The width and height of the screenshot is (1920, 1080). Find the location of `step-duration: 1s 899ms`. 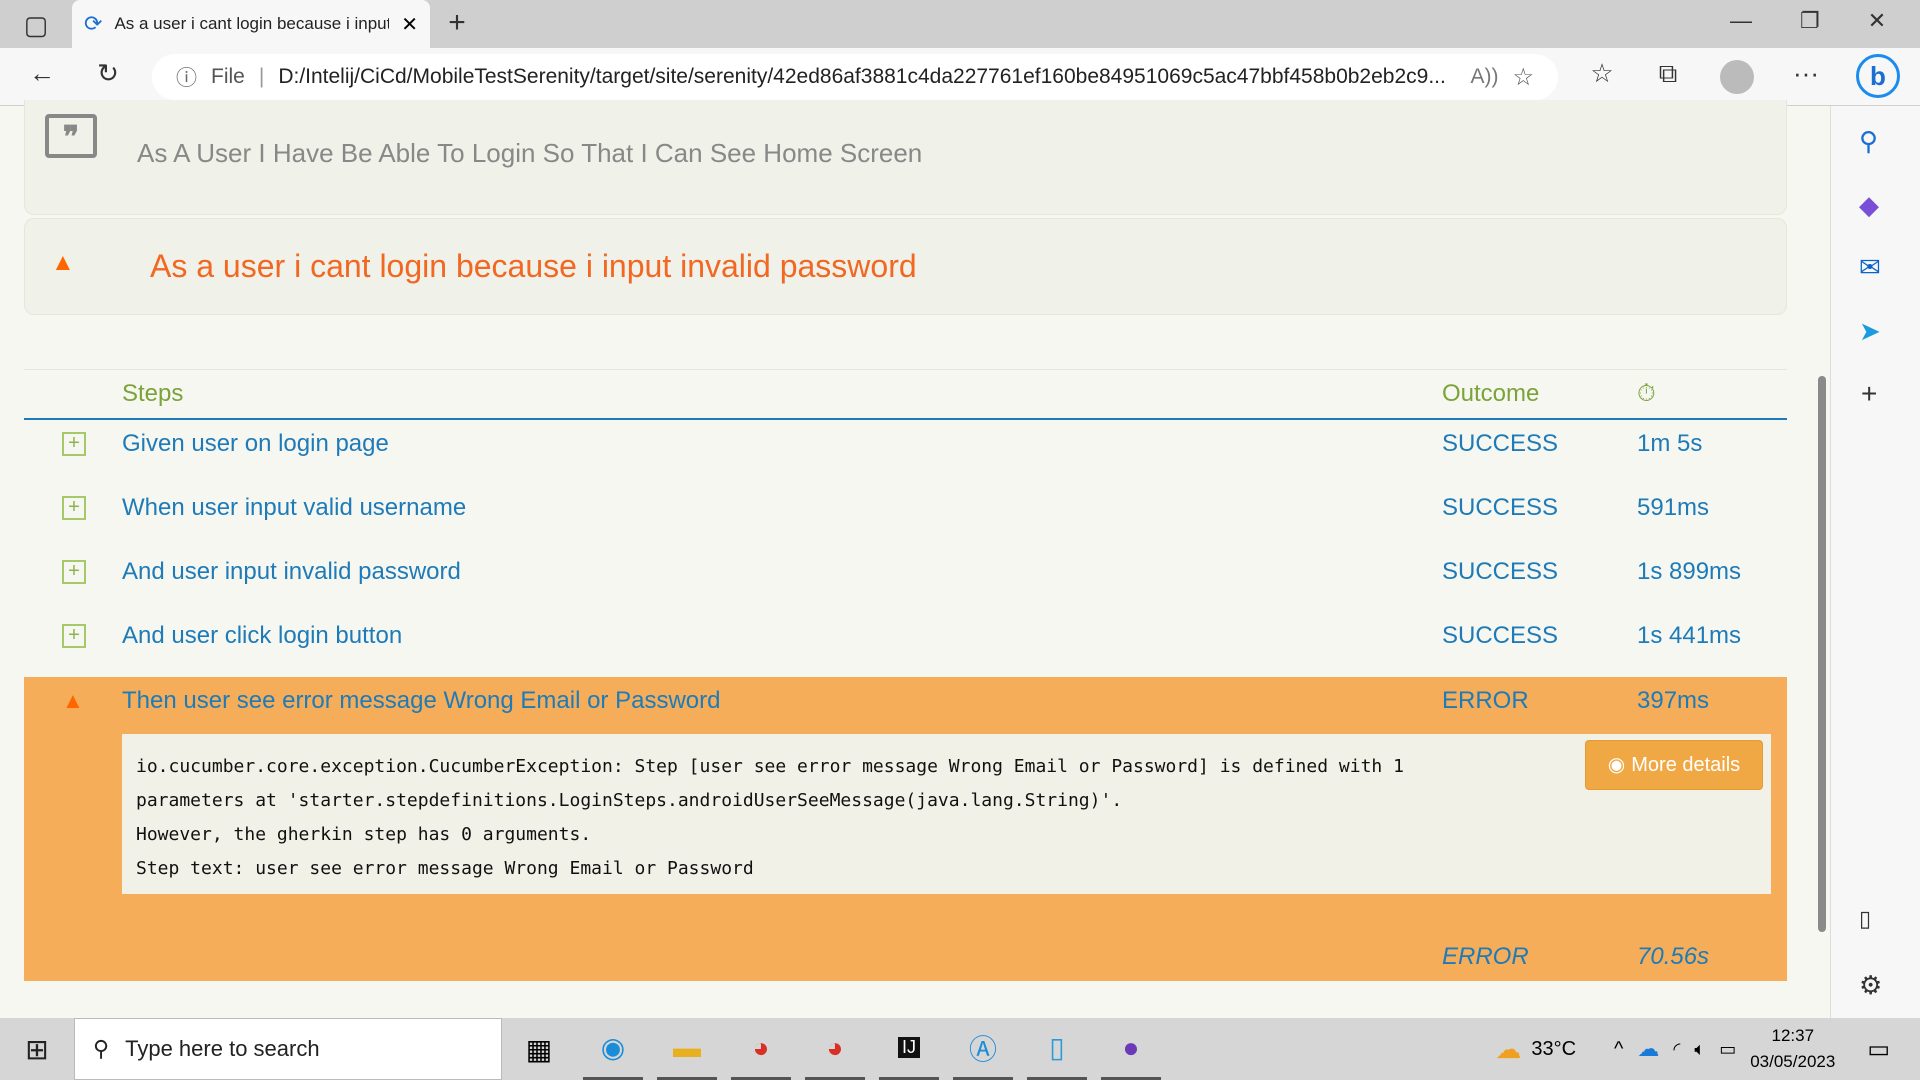

step-duration: 1s 899ms is located at coordinates (1689, 571).